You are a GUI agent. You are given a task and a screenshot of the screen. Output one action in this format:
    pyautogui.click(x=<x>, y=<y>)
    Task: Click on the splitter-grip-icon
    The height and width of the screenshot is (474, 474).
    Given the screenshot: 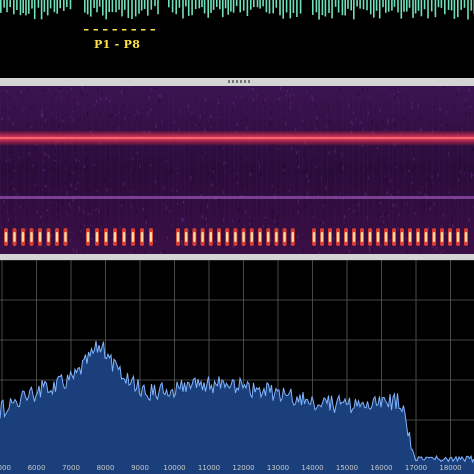 What is the action you would take?
    pyautogui.click(x=239, y=81)
    